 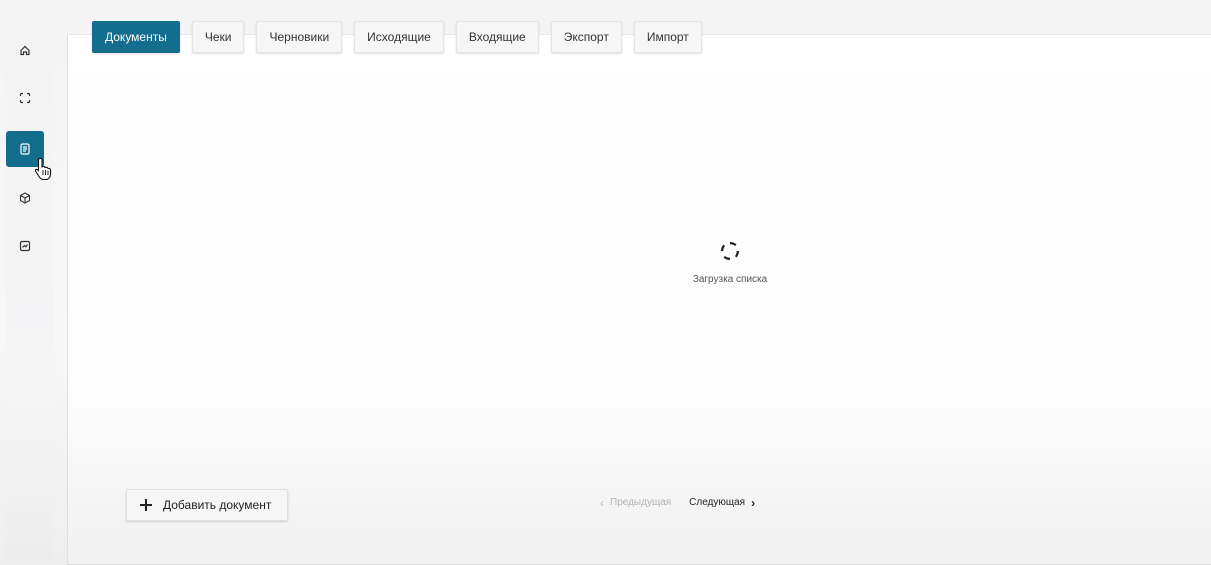 I want to click on add-document-button: Добавить документ, so click(x=207, y=505).